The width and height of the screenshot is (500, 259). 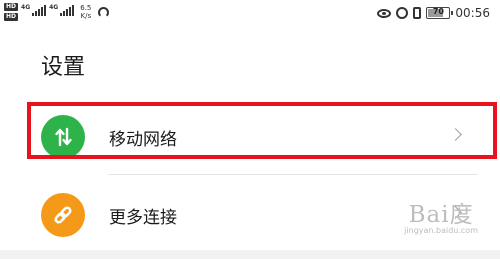 What do you see at coordinates (54, 7) in the screenshot?
I see `network-type-label-2: 4G` at bounding box center [54, 7].